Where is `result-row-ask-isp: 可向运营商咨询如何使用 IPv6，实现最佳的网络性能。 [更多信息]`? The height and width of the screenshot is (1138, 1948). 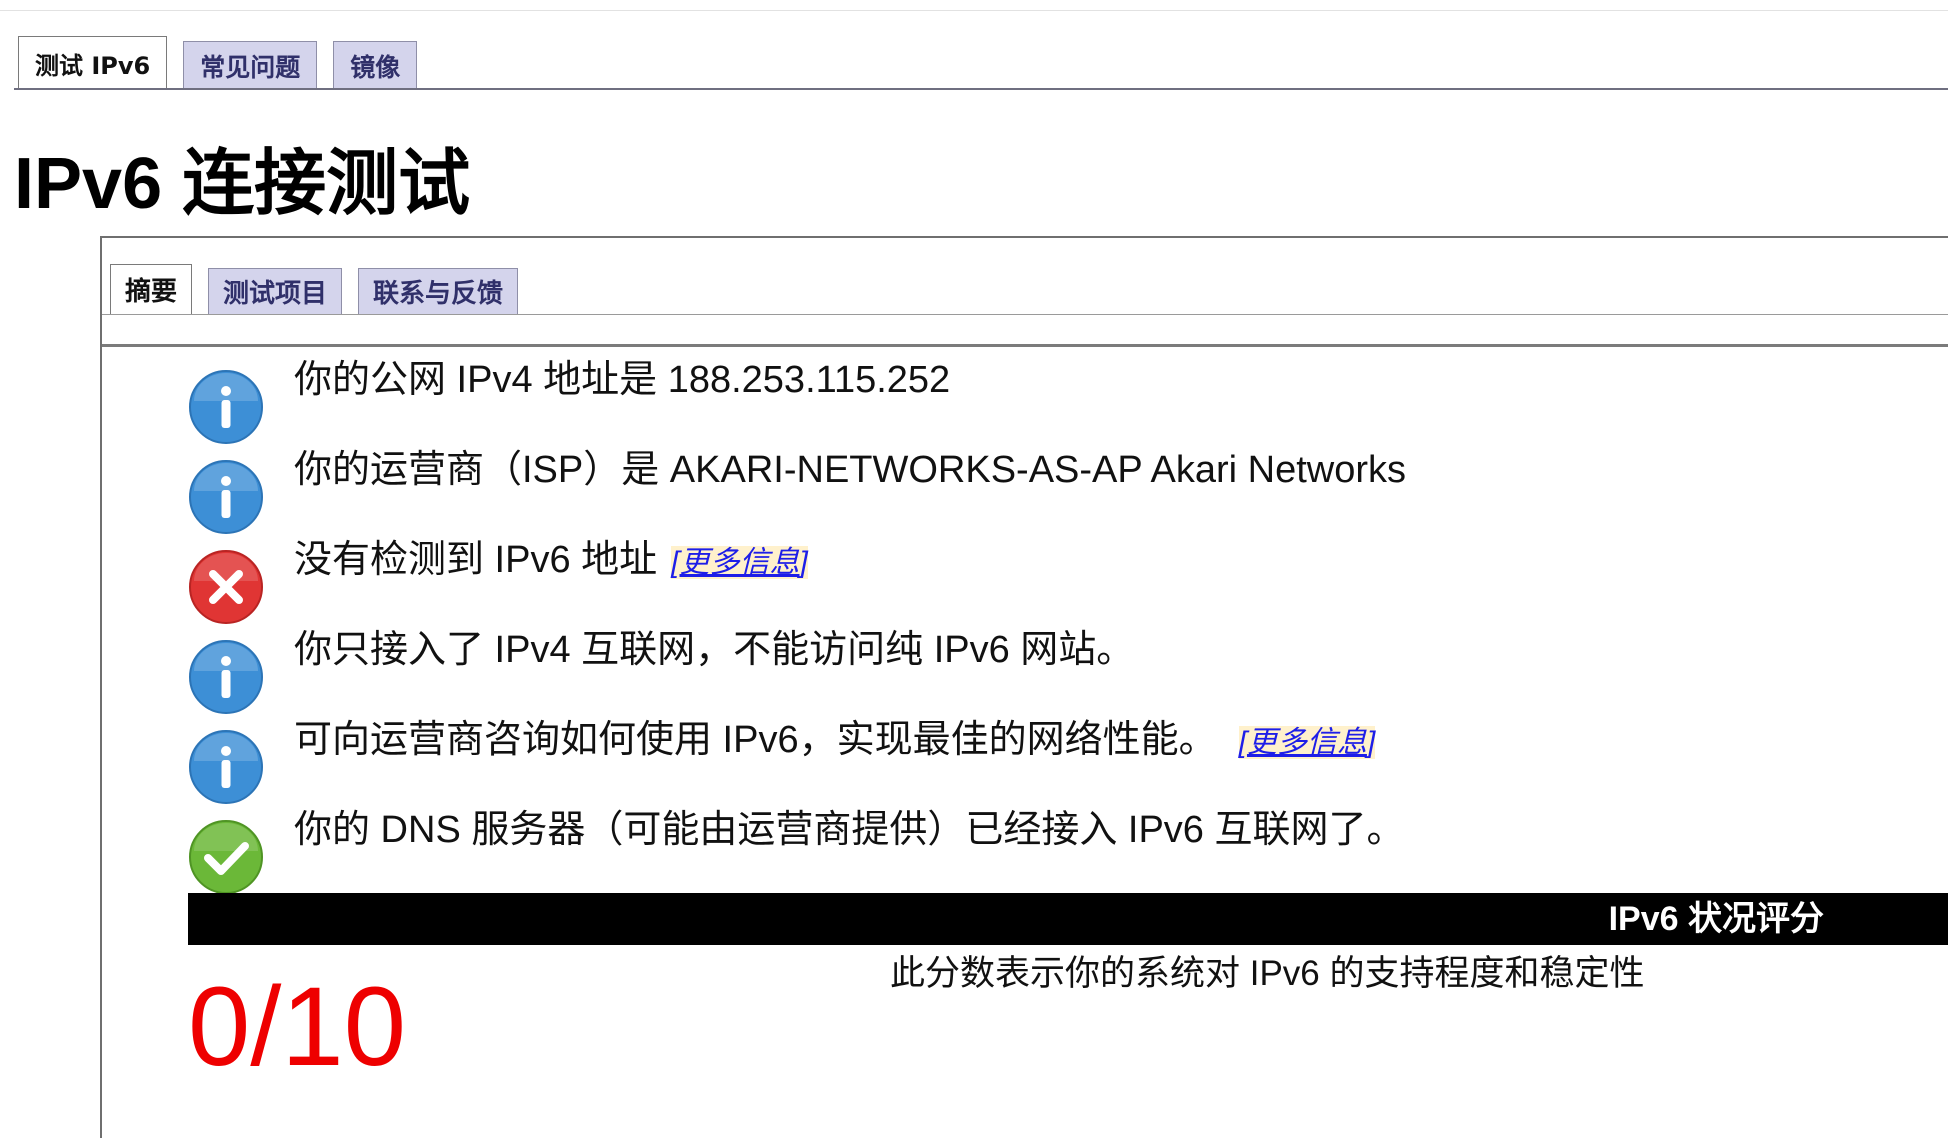 result-row-ask-isp: 可向运营商咨询如何使用 IPv6，实现最佳的网络性能。 [更多信息] is located at coordinates (1068, 758).